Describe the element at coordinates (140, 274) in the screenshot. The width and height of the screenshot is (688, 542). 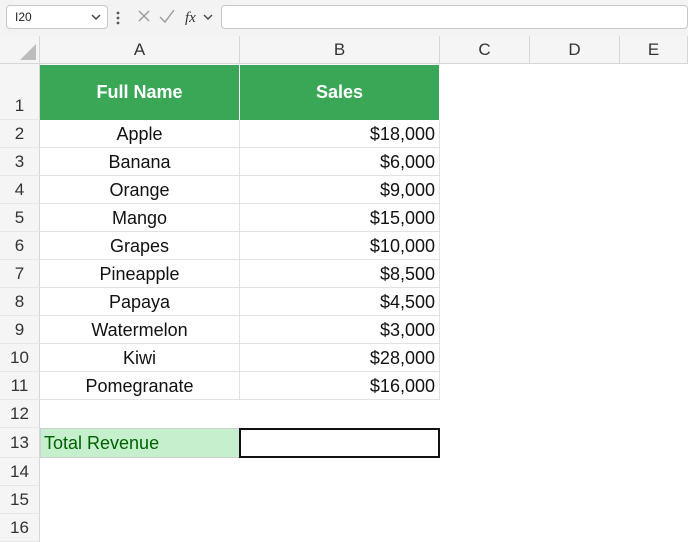
I see `fruit-name-cell: Pineapple` at that location.